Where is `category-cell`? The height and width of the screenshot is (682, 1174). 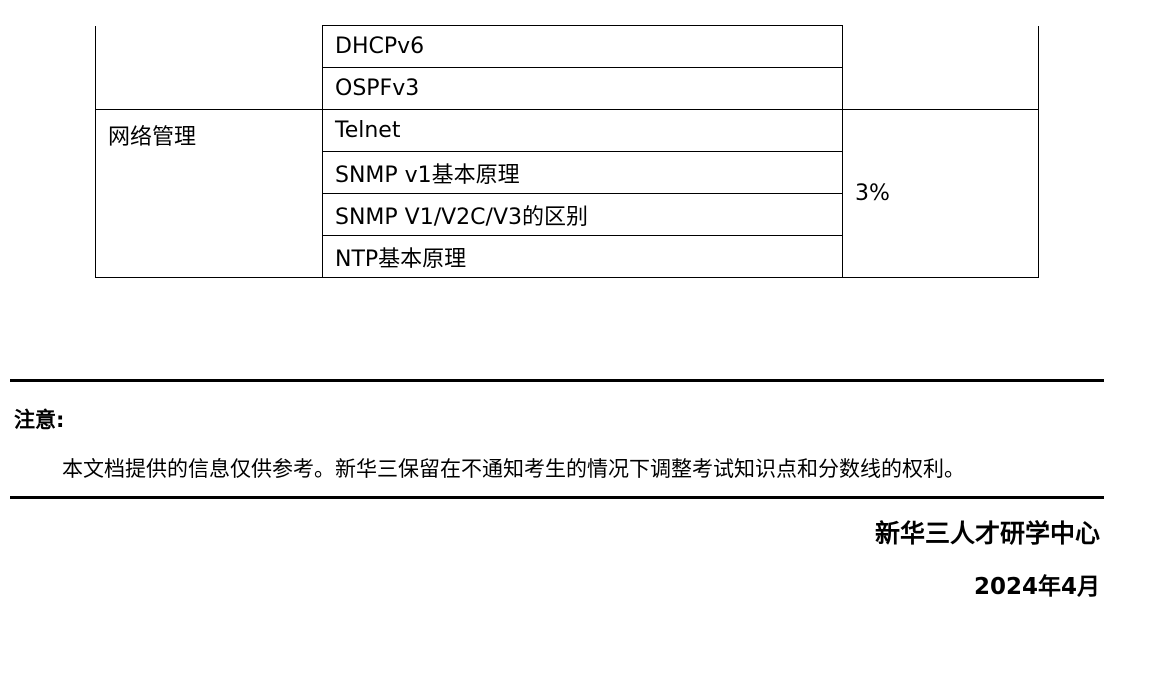 category-cell is located at coordinates (209, 67).